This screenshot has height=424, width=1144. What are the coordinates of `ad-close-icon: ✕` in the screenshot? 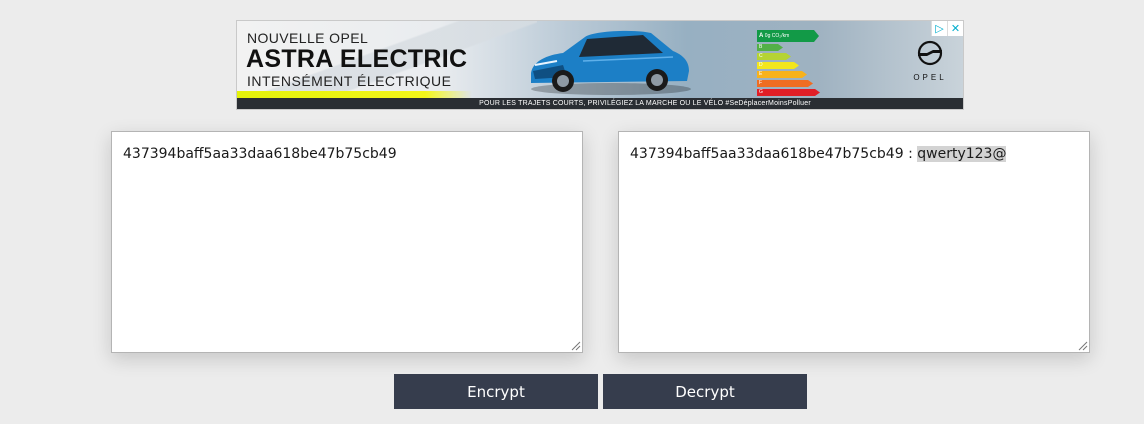 It's located at (955, 28).